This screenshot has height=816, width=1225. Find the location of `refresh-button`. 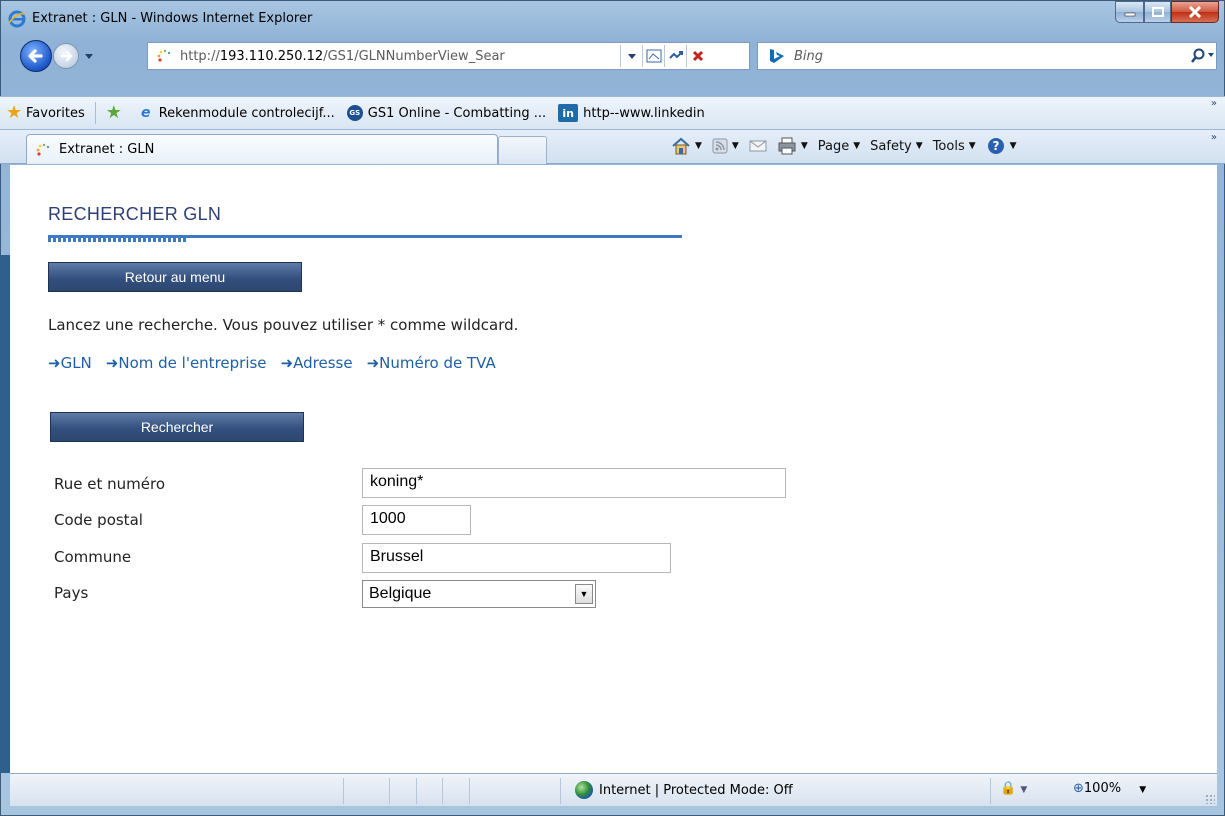

refresh-button is located at coordinates (675, 56).